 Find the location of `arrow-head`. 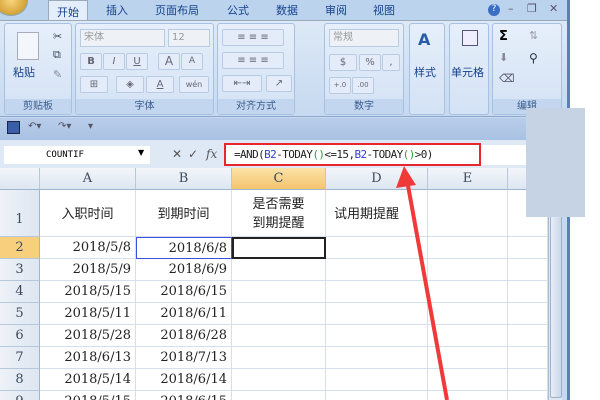

arrow-head is located at coordinates (406, 177).